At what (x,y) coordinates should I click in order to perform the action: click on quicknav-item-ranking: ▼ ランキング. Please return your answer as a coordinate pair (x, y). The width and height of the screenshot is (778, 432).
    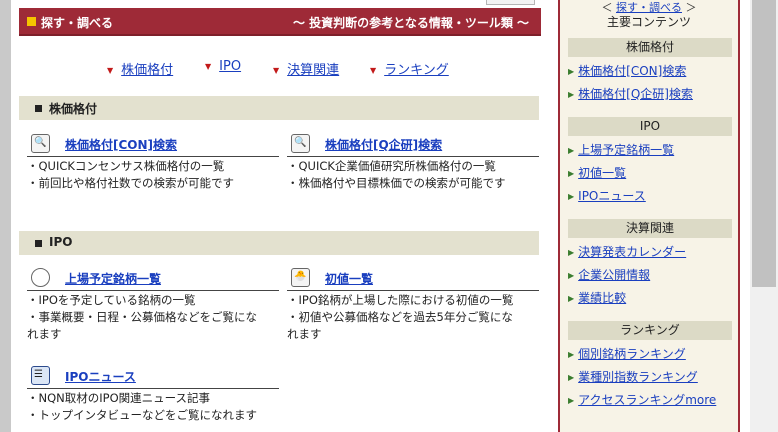
    Looking at the image, I should click on (409, 68).